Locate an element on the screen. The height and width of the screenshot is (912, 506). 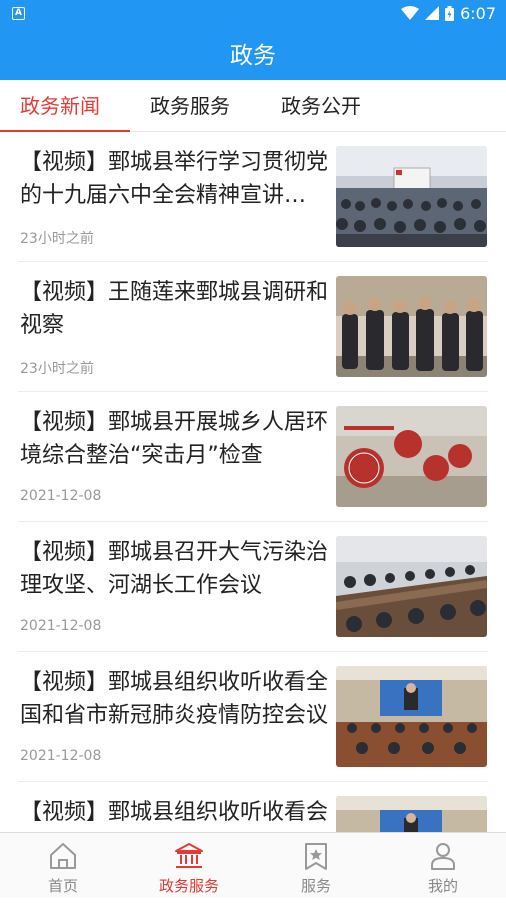
news-item: 【视频】鄄城县召开大气污染治理攻坚、河湖长工作会议 2021-12-08 is located at coordinates (253, 587).